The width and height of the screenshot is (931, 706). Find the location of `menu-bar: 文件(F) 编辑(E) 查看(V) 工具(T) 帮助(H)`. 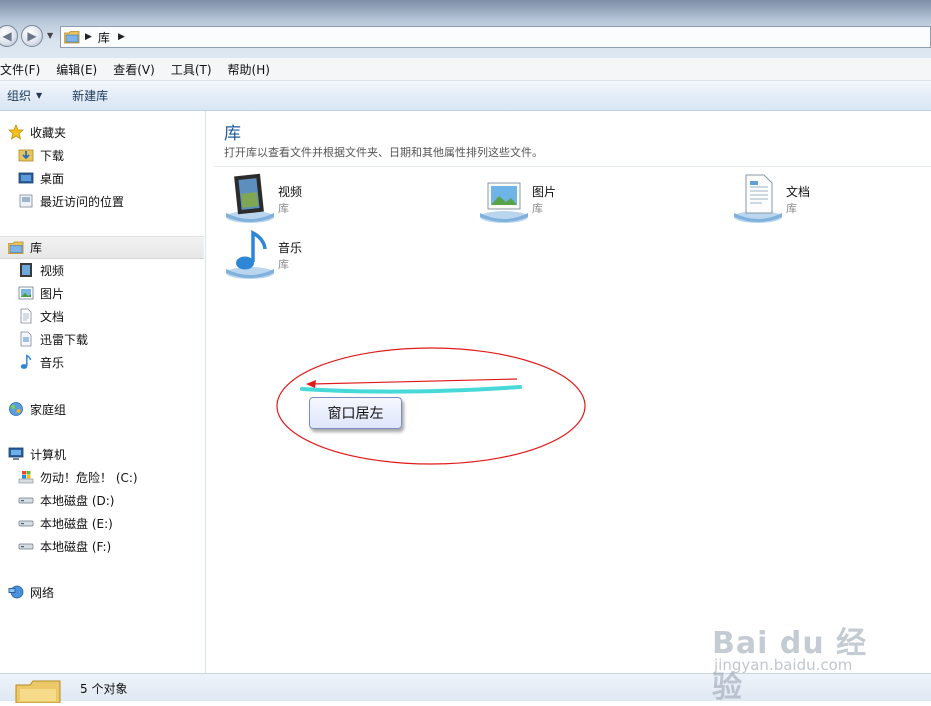

menu-bar: 文件(F) 编辑(E) 查看(V) 工具(T) 帮助(H) is located at coordinates (465, 69).